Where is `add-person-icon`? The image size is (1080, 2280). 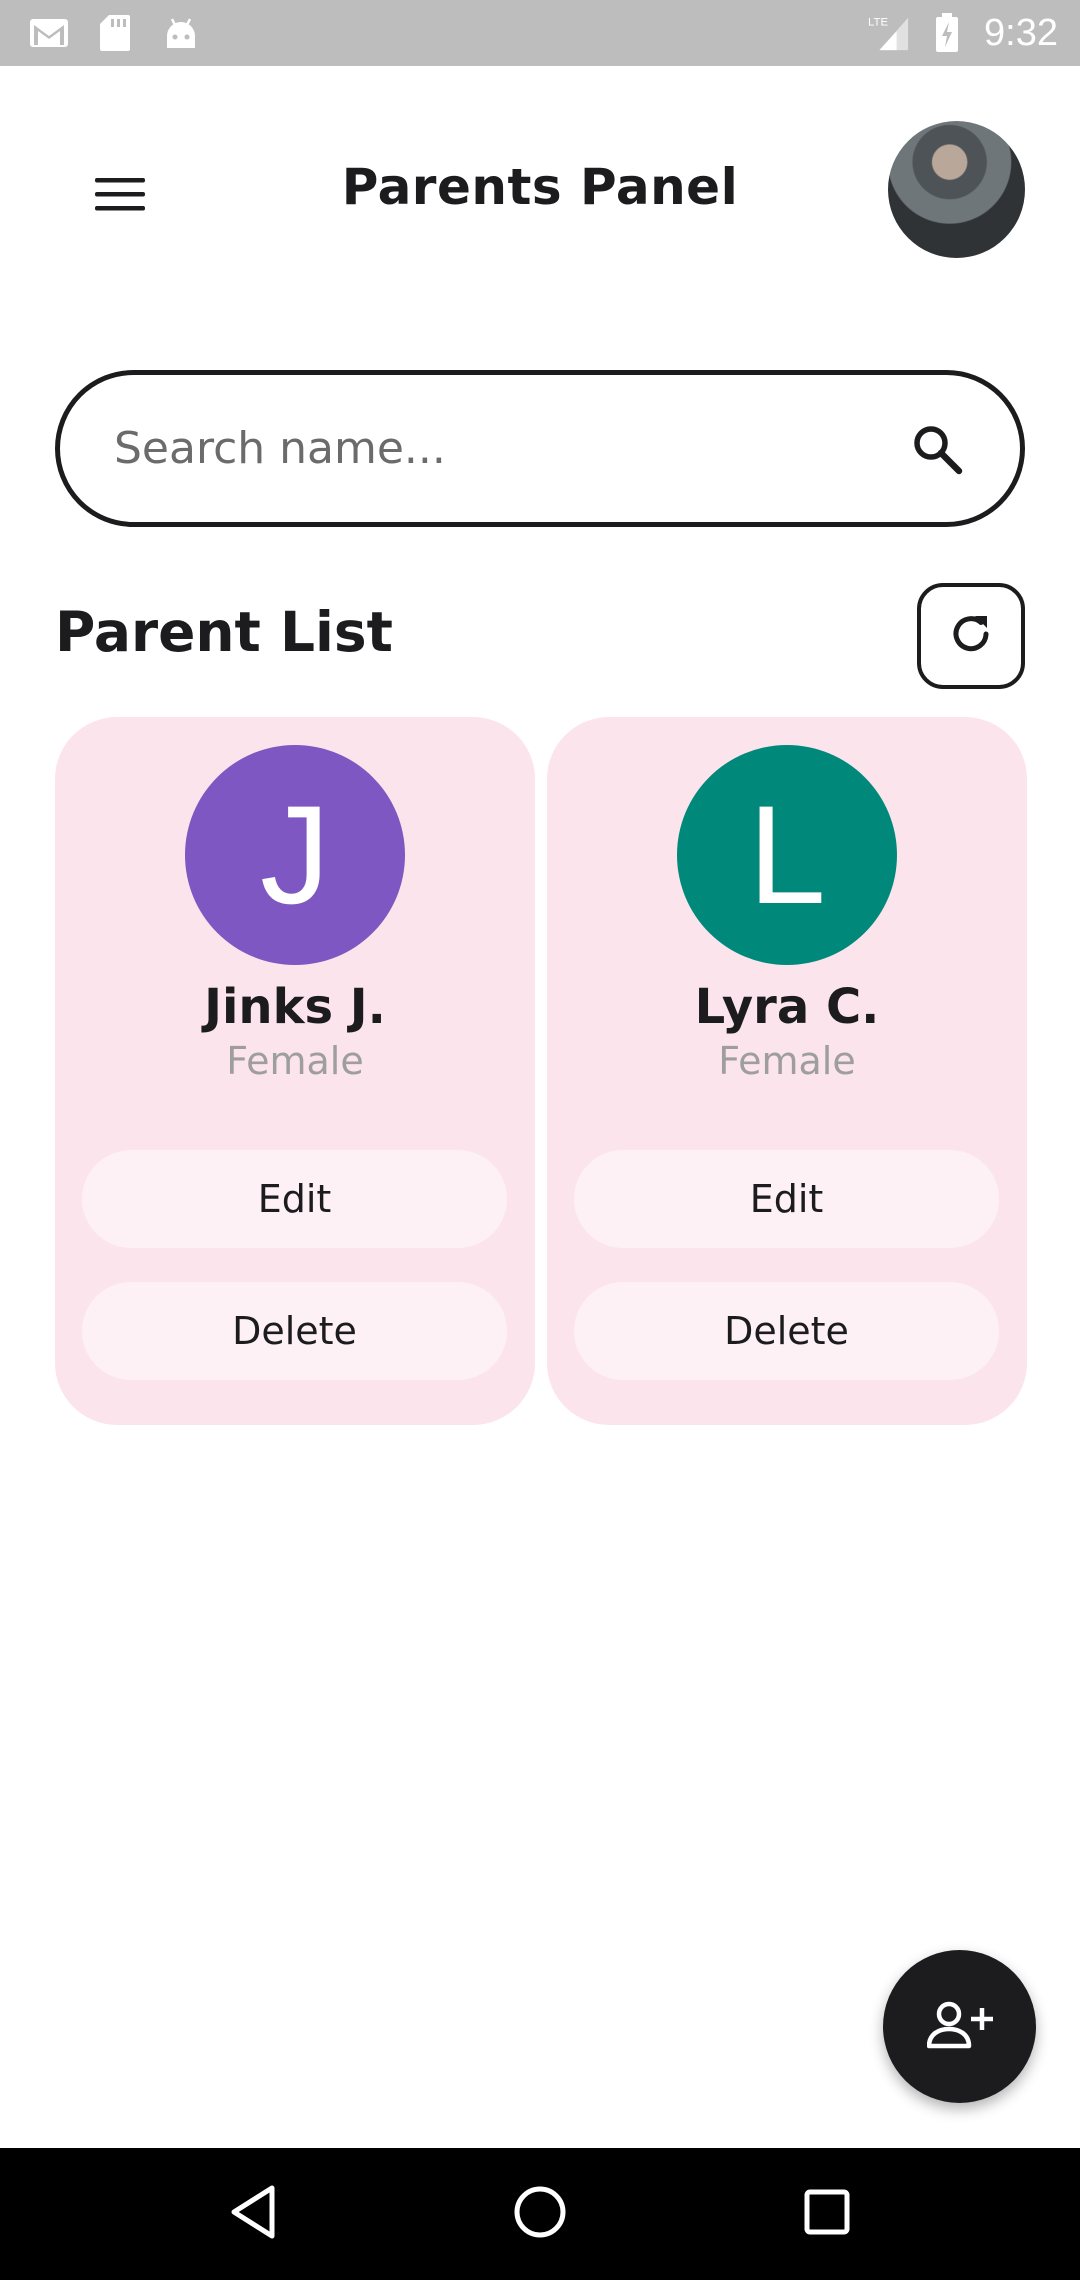 add-person-icon is located at coordinates (959, 2027).